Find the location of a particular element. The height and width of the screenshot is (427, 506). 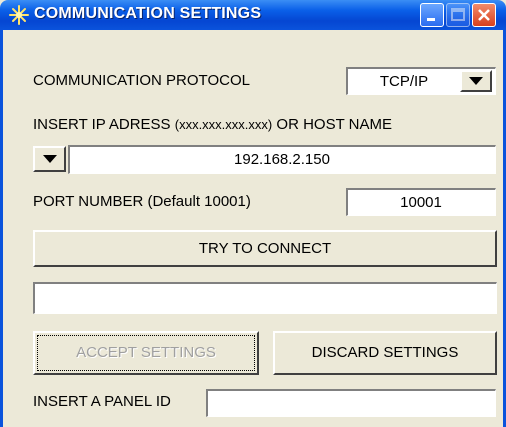

discard-settings-label: DISCARD SETTINGS is located at coordinates (385, 352).